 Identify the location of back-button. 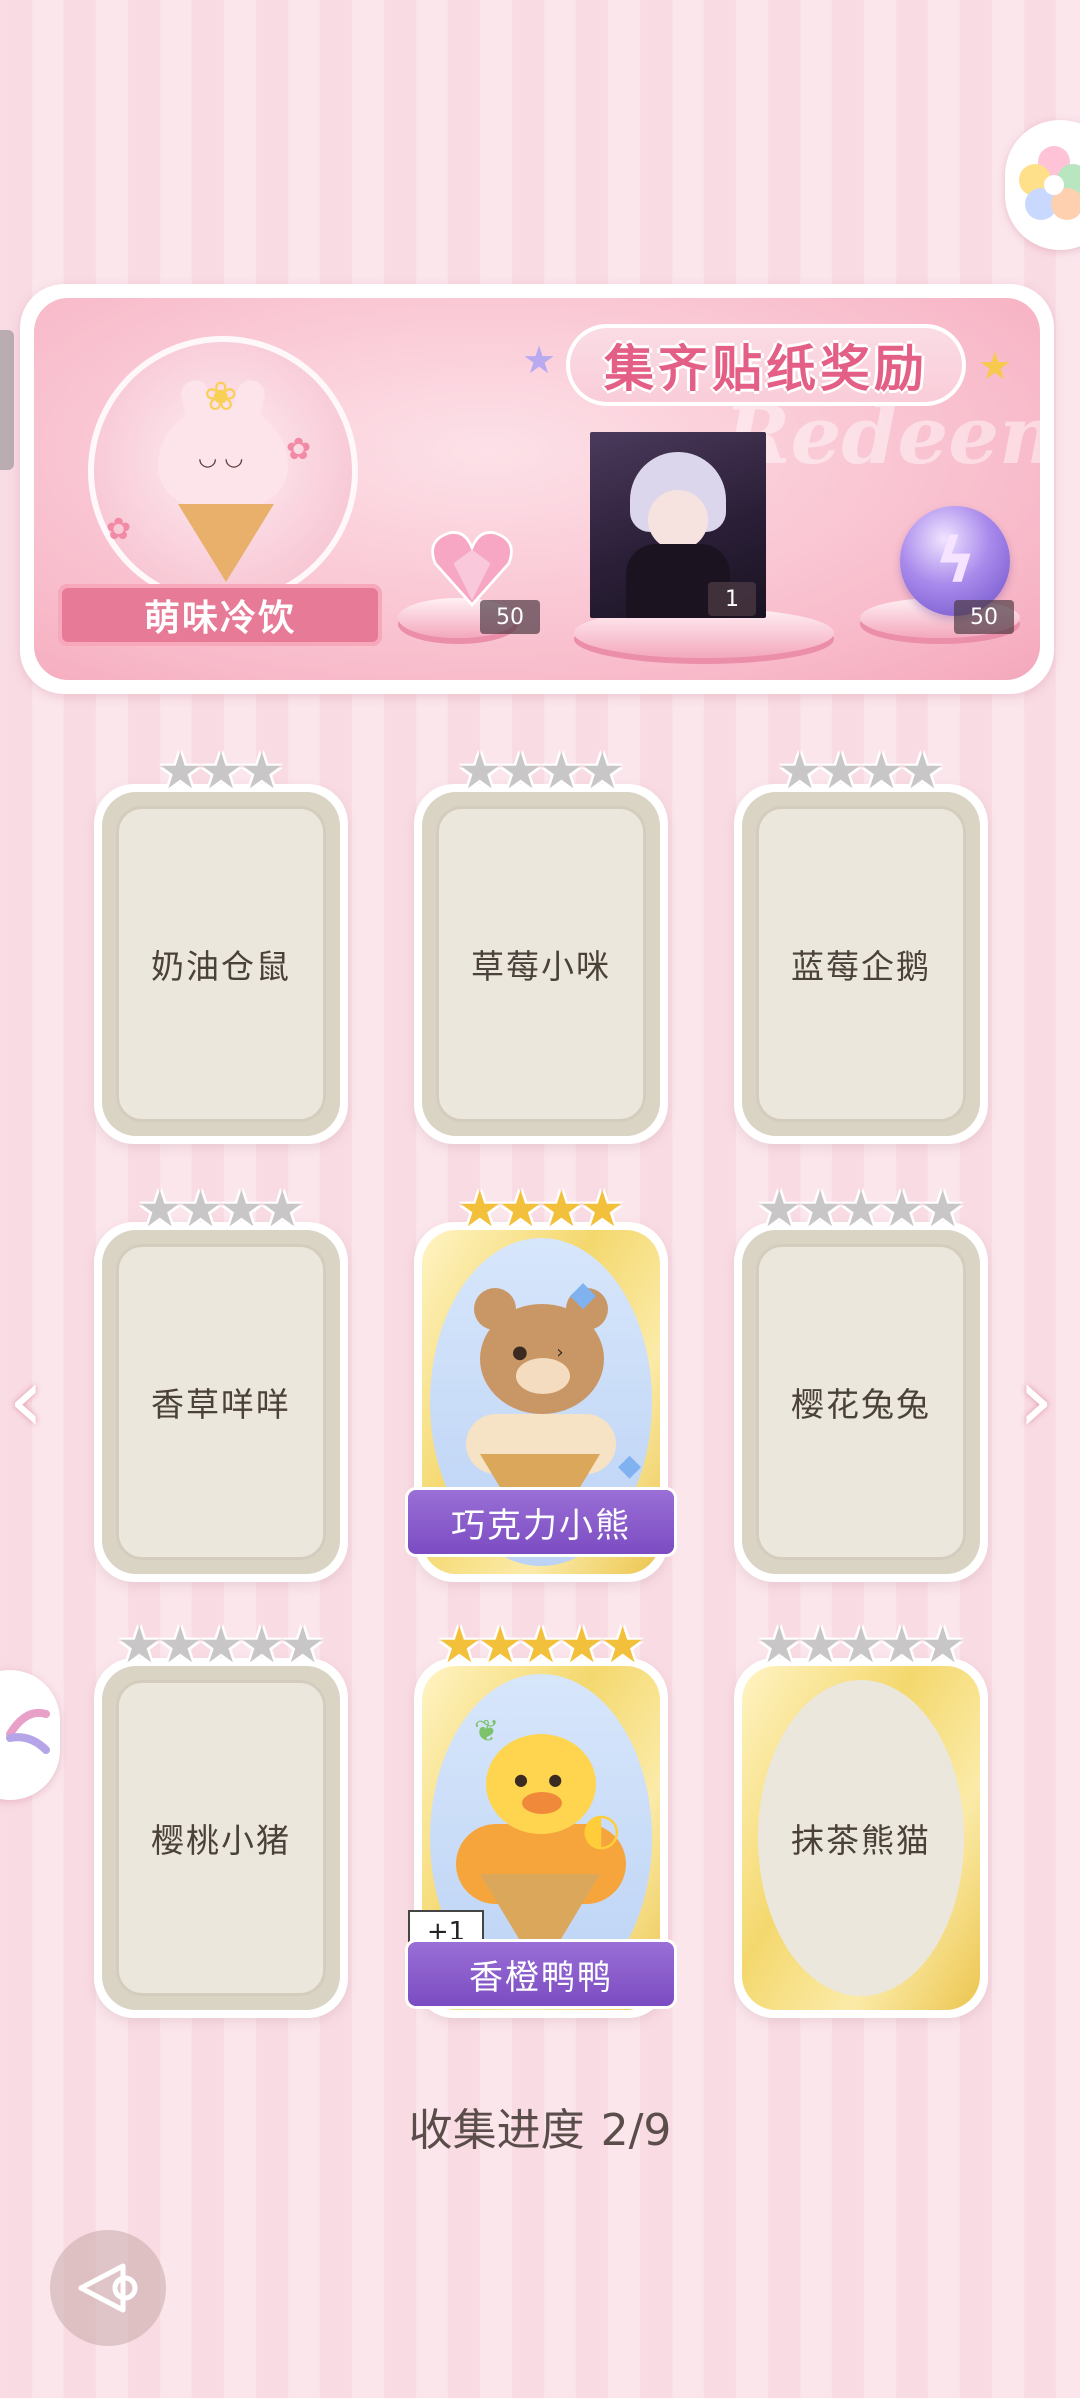
(108, 2288).